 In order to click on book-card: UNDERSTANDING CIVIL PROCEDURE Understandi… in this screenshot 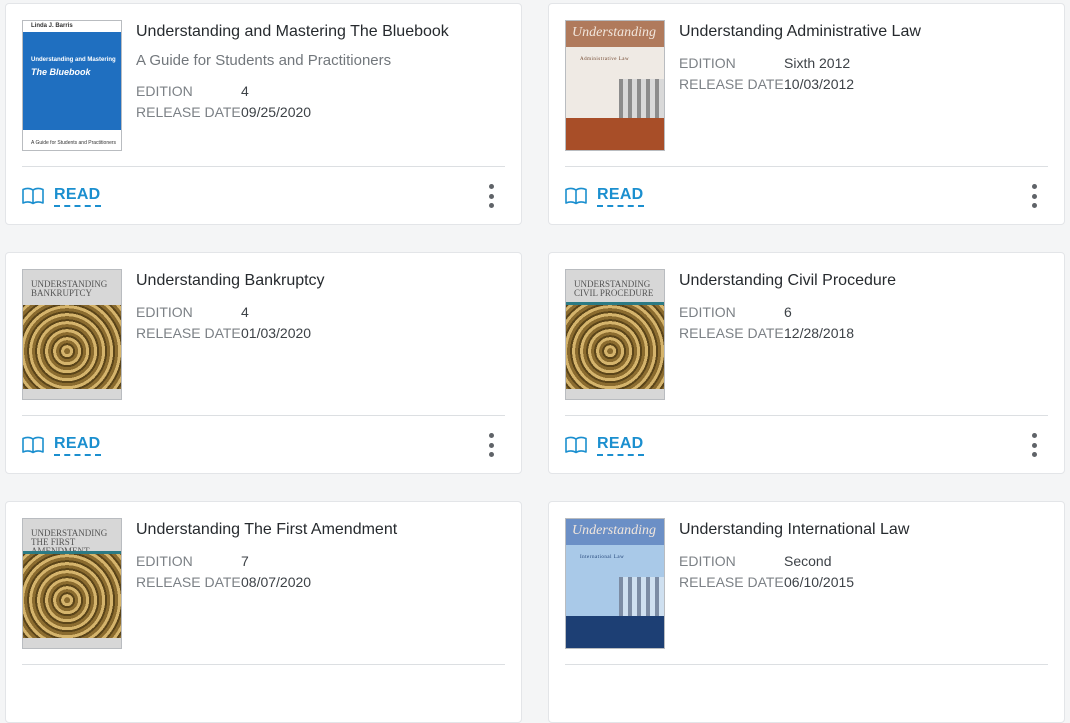, I will do `click(806, 363)`.